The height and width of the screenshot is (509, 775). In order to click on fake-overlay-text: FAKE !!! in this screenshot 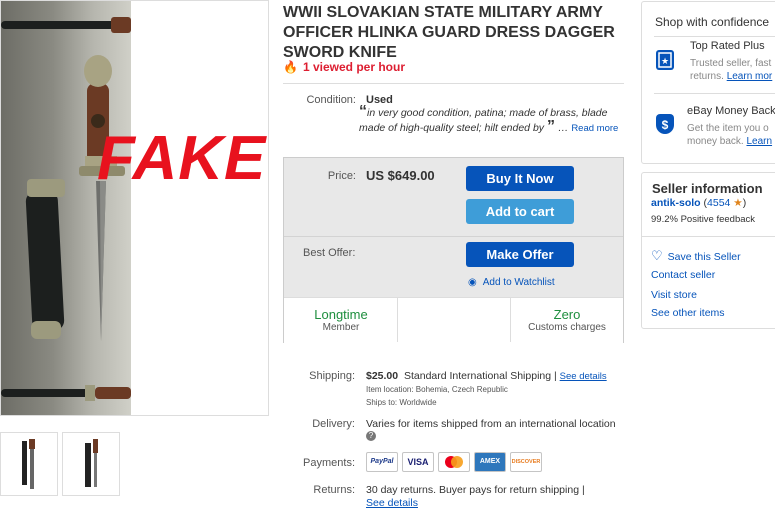, I will do `click(182, 158)`.